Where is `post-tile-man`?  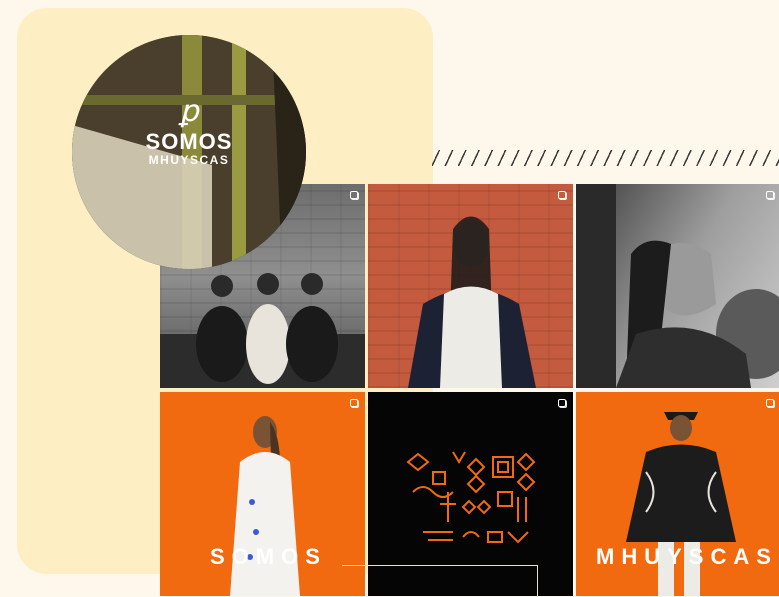 post-tile-man is located at coordinates (677, 286).